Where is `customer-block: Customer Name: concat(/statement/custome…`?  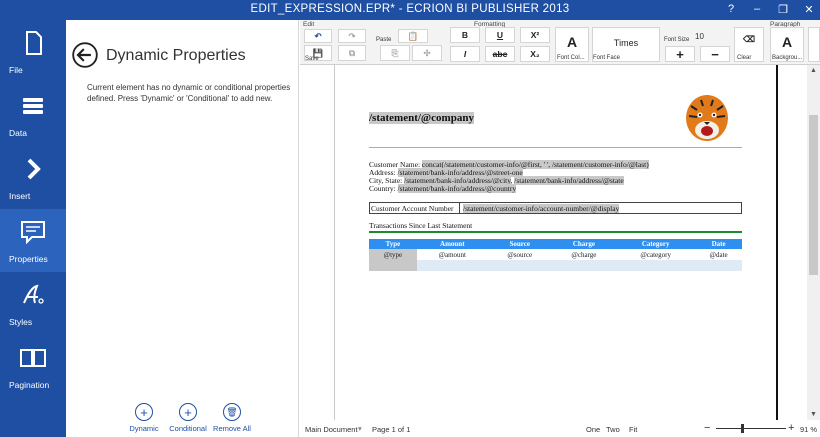 customer-block: Customer Name: concat(/statement/custome… is located at coordinates (509, 176).